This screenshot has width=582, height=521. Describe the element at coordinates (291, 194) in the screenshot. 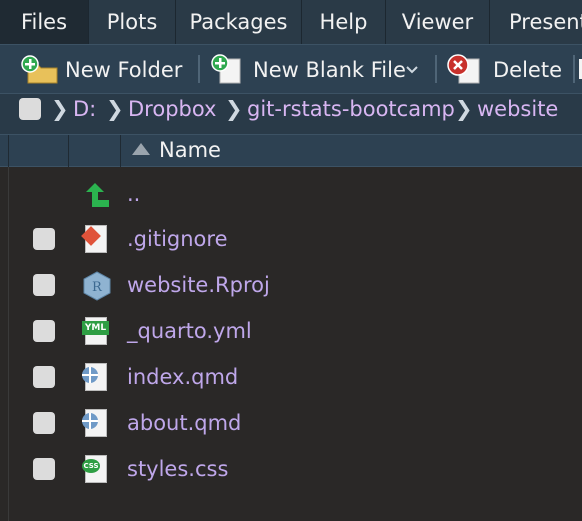

I see `list-item: ..` at that location.